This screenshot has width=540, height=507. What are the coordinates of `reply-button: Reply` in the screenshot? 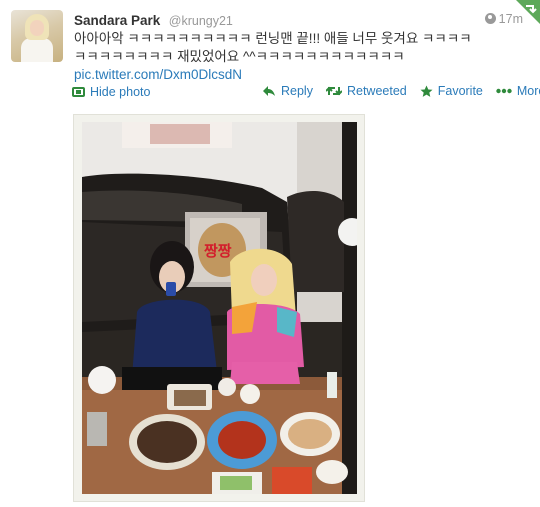 It's located at (287, 91).